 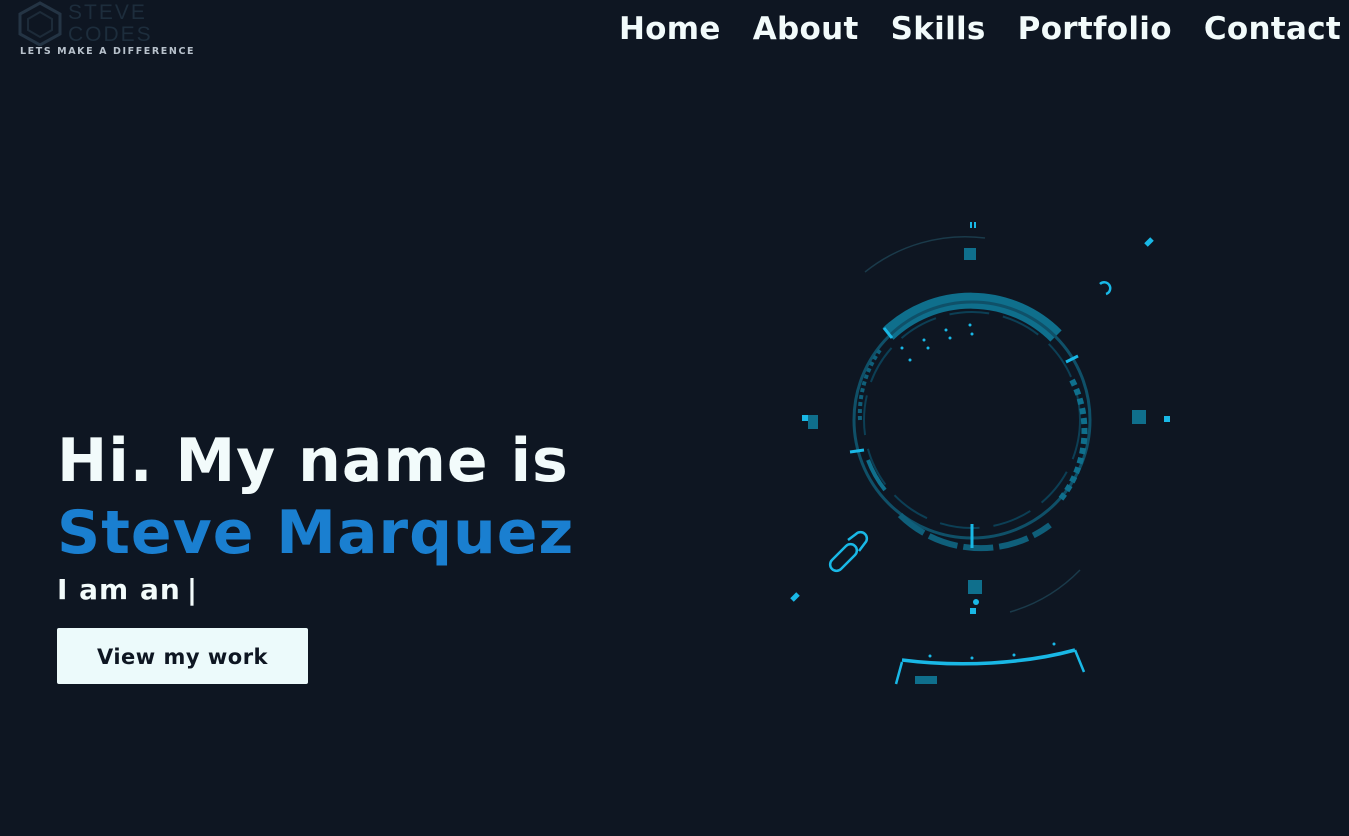 What do you see at coordinates (108, 51) in the screenshot?
I see `logo-tagline: LETS MAKE A DIFFERENCE` at bounding box center [108, 51].